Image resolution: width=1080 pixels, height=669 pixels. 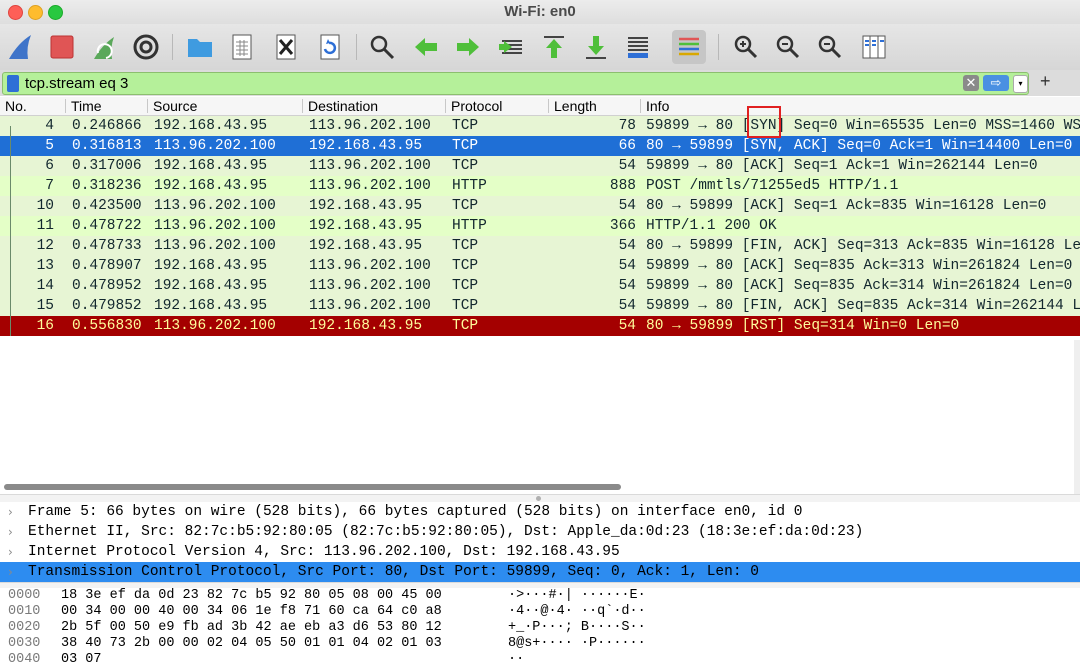 I want to click on packet-number: 13, so click(x=45, y=266).